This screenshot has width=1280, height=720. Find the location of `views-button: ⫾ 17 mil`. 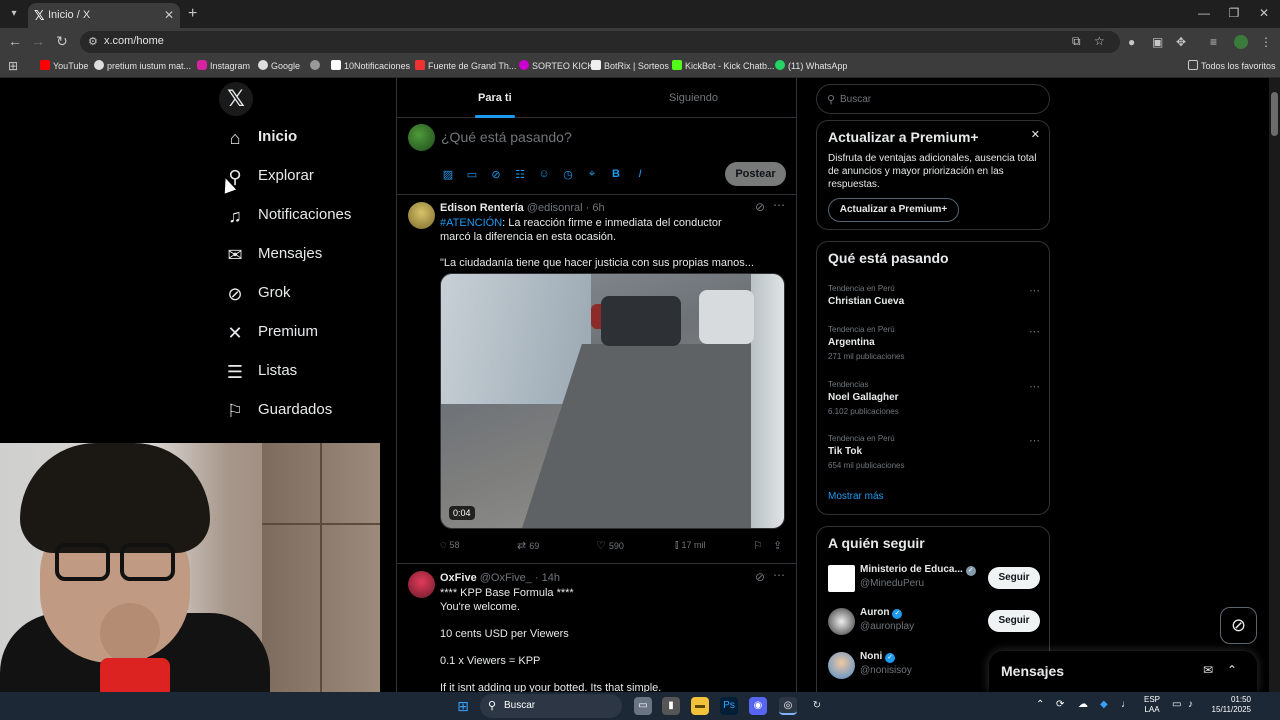

views-button: ⫾ 17 mil is located at coordinates (690, 545).